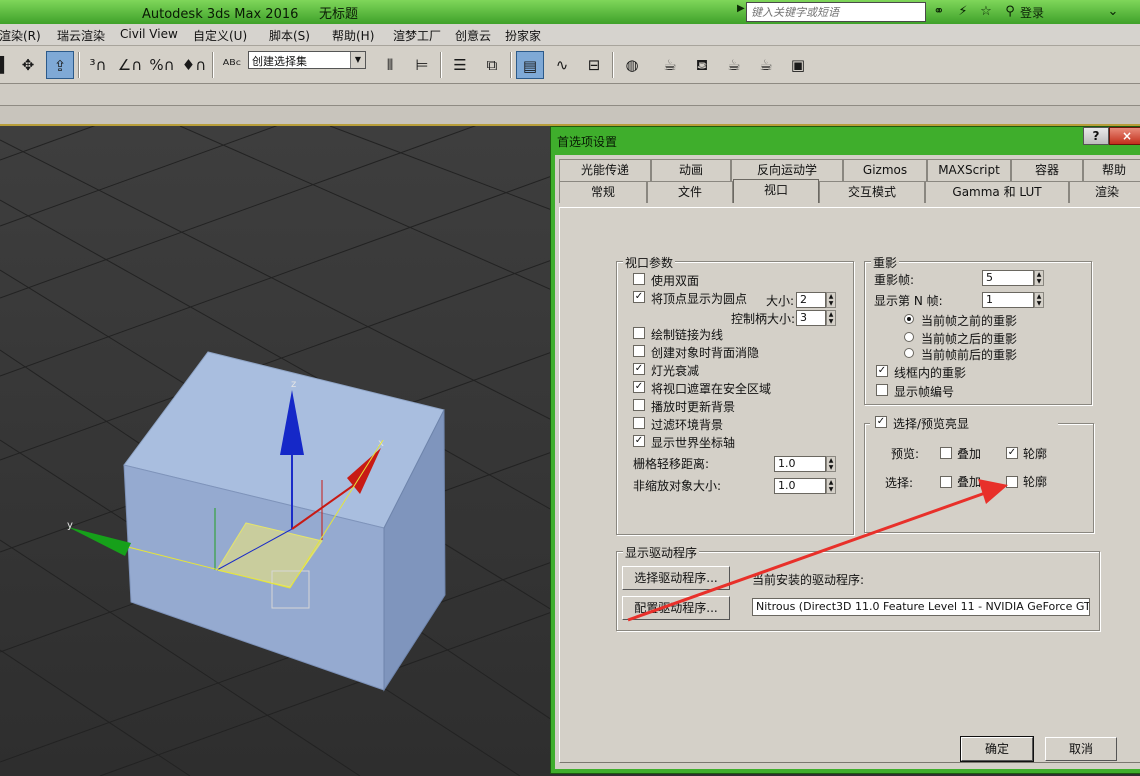  I want to click on mirror-icon: ⫴, so click(390, 65).